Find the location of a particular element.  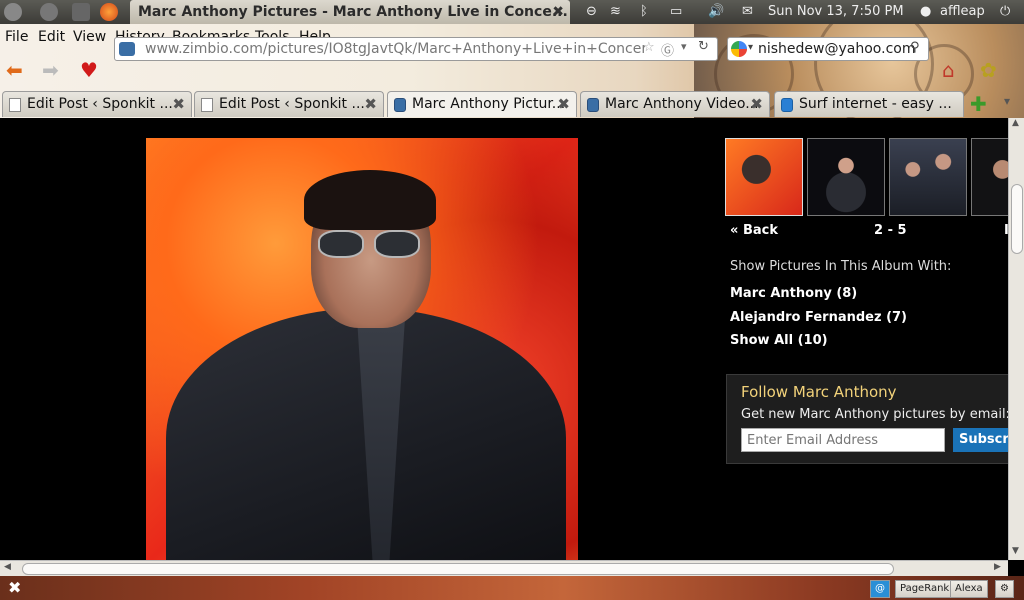

thumbnail-strip is located at coordinates (866, 177).